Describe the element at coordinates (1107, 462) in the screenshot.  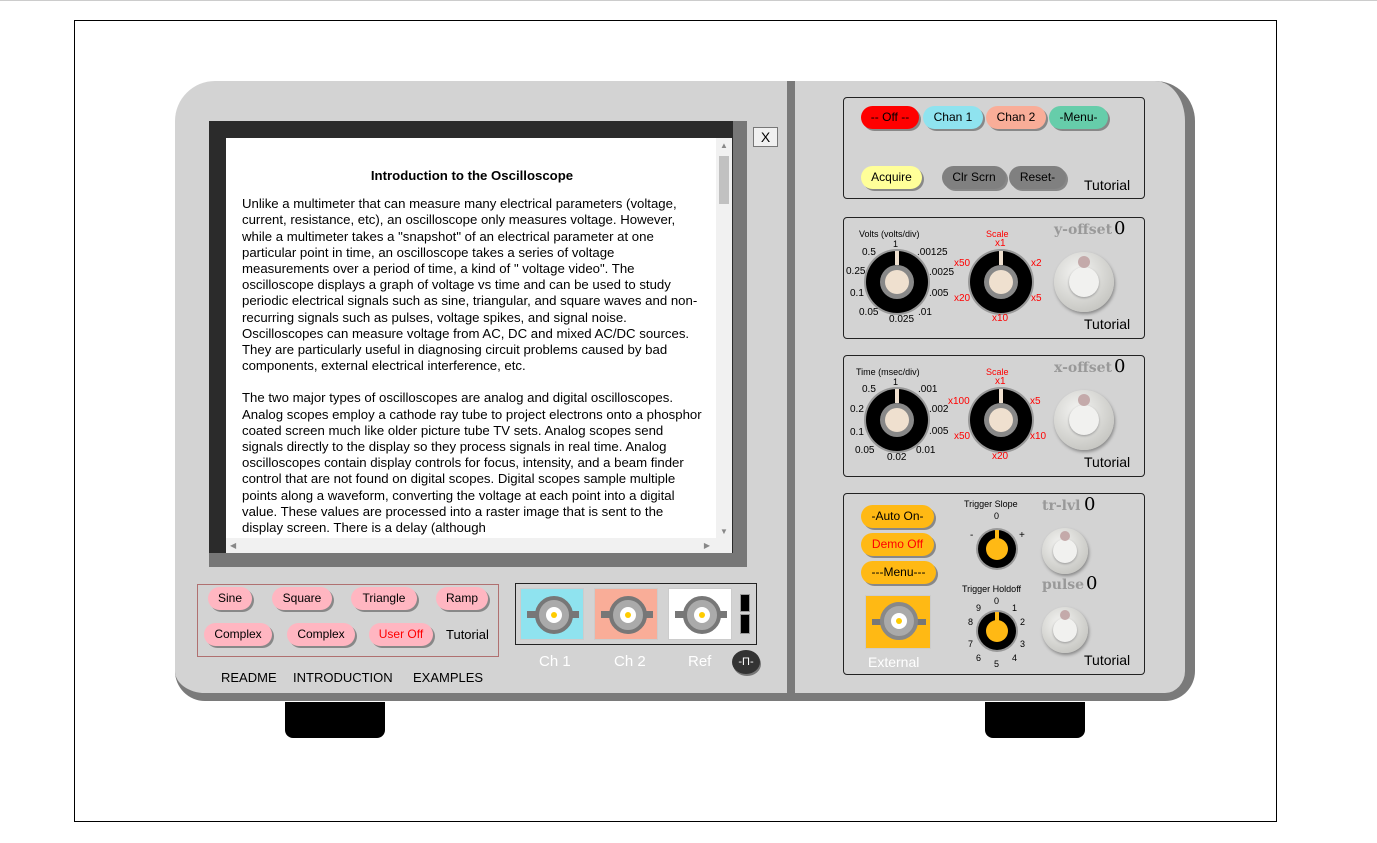
I see `time-tutorial-link: Tutorial` at that location.